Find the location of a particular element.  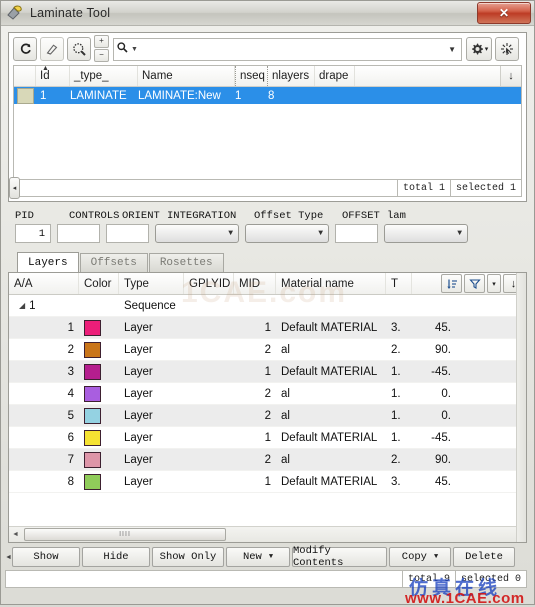

column-header-nseq: nseq is located at coordinates (251, 76).